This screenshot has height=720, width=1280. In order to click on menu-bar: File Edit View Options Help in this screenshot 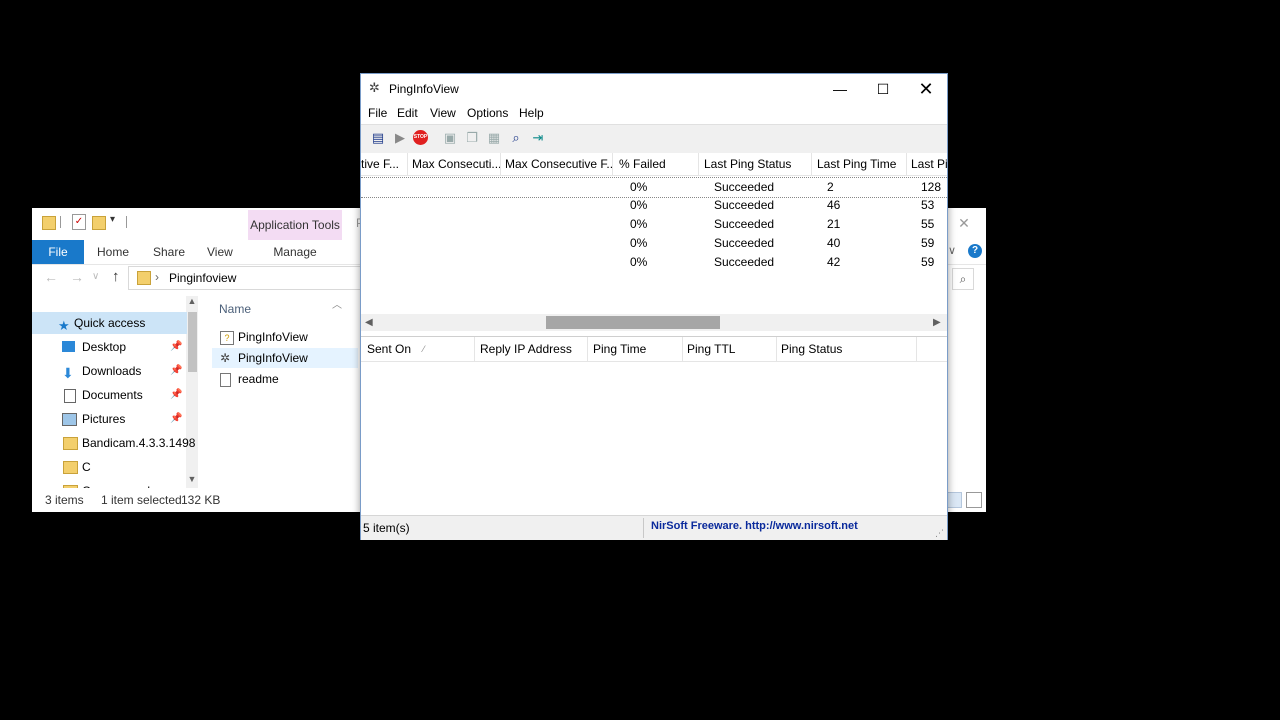, I will do `click(654, 114)`.